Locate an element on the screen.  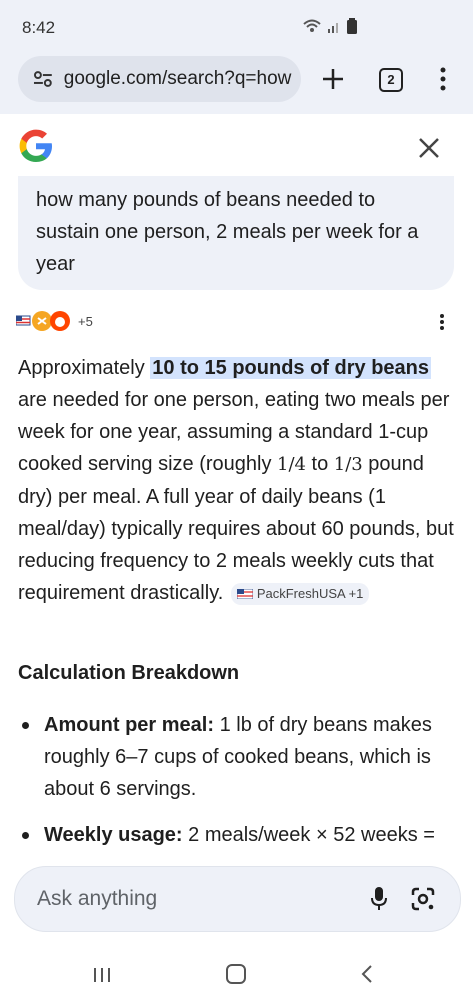
citation-chip: PackFreshUSA +1 is located at coordinates (300, 593).